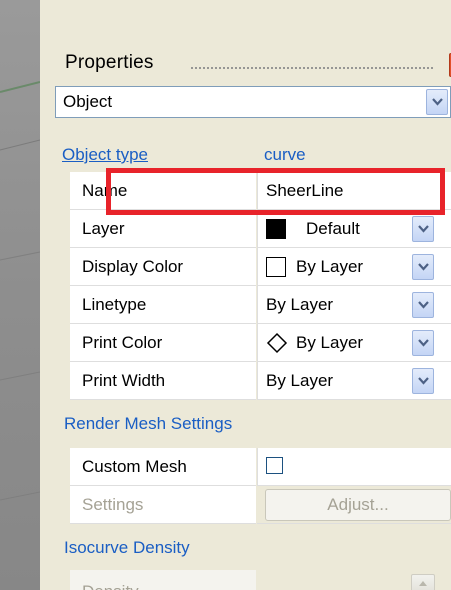 The image size is (451, 590). I want to click on property-label: Density, so click(110, 586).